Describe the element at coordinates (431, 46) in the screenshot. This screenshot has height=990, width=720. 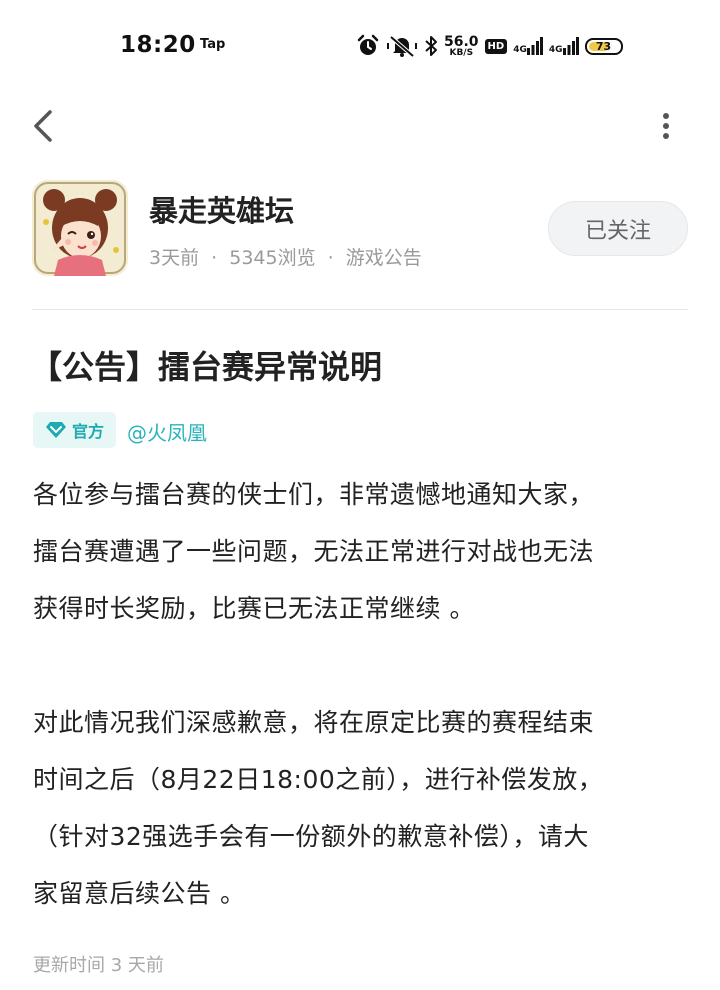
I see `bluetooth-icon` at that location.